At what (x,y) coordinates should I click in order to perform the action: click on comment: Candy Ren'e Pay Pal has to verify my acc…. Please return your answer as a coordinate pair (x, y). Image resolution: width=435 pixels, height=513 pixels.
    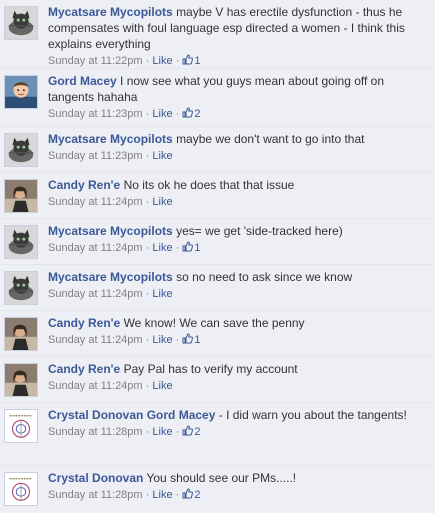
    Looking at the image, I should click on (217, 380).